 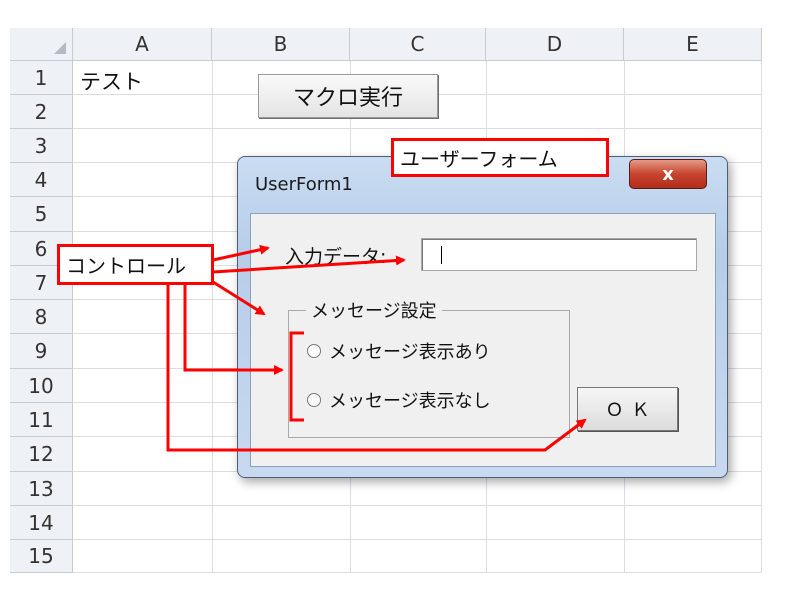 What do you see at coordinates (336, 257) in the screenshot?
I see `input-data-label: 入力データ:` at bounding box center [336, 257].